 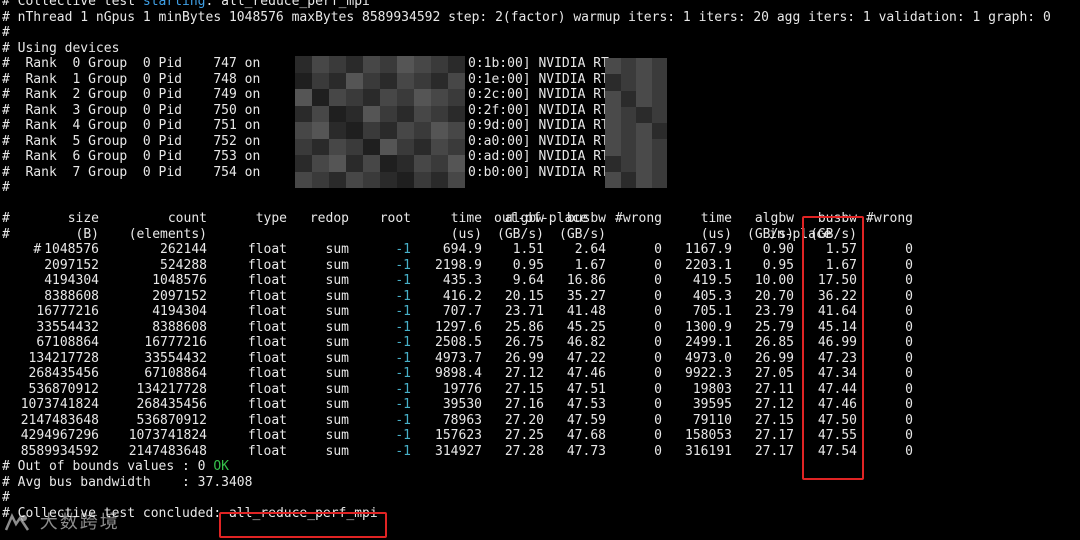 I want to click on cell-algbw-in: 26.99, so click(x=774, y=358).